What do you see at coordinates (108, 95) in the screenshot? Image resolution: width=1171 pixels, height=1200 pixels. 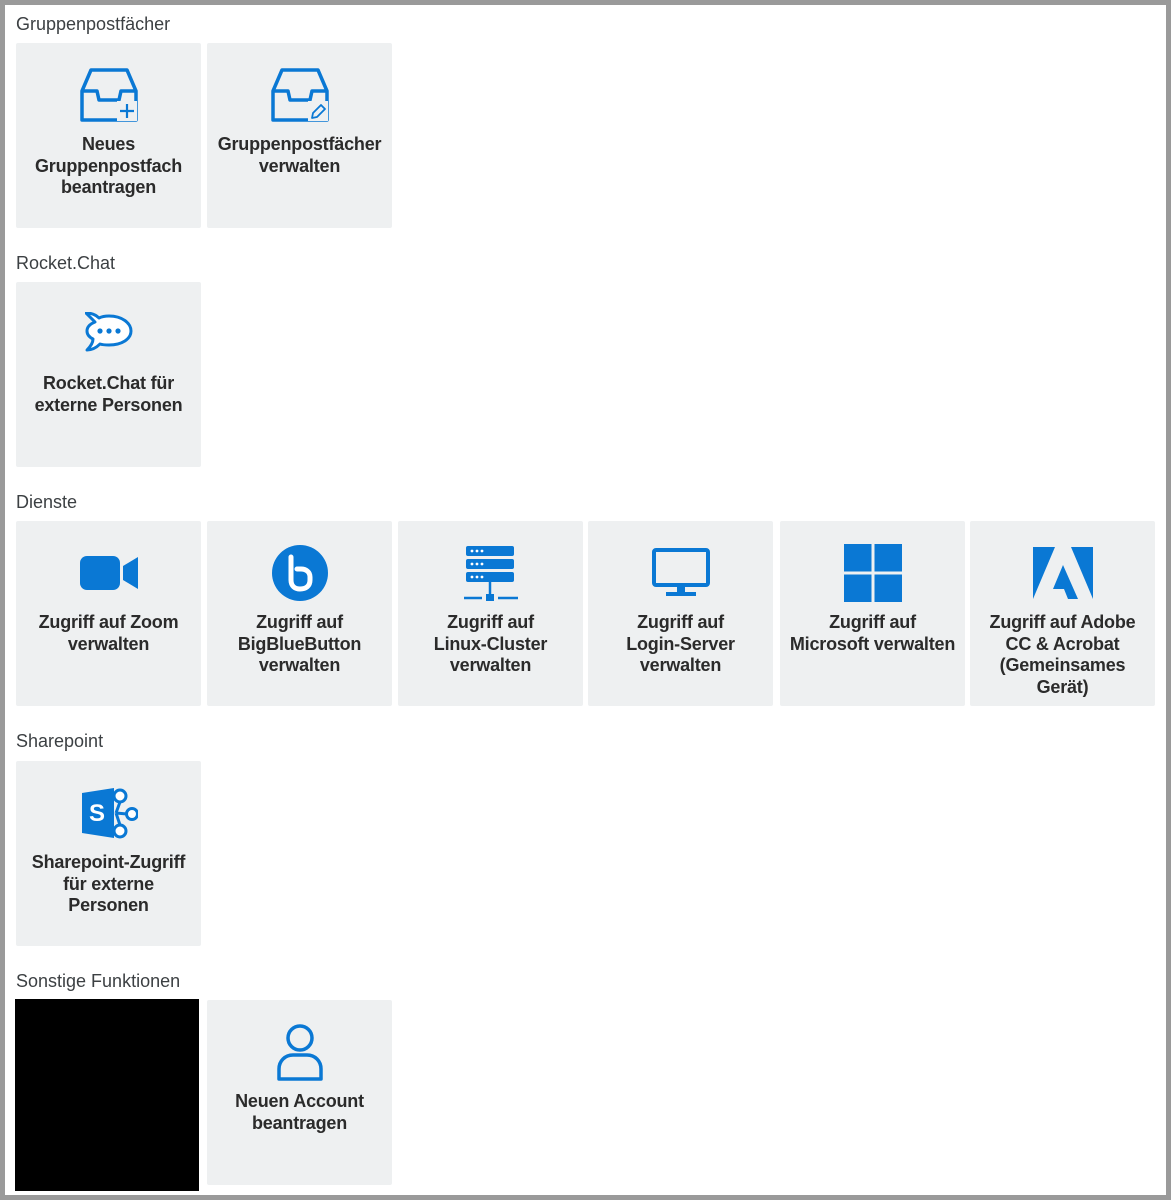 I see `inbox-add-icon` at bounding box center [108, 95].